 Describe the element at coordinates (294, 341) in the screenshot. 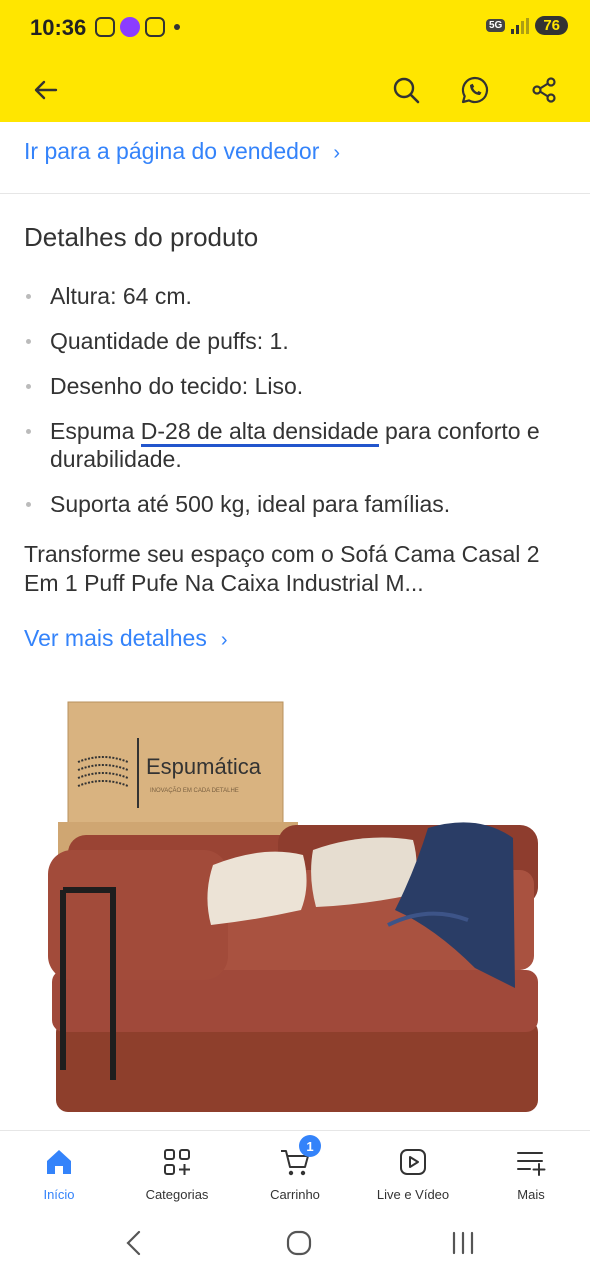

I see `list-item: Quantidade de puffs: 1.` at that location.